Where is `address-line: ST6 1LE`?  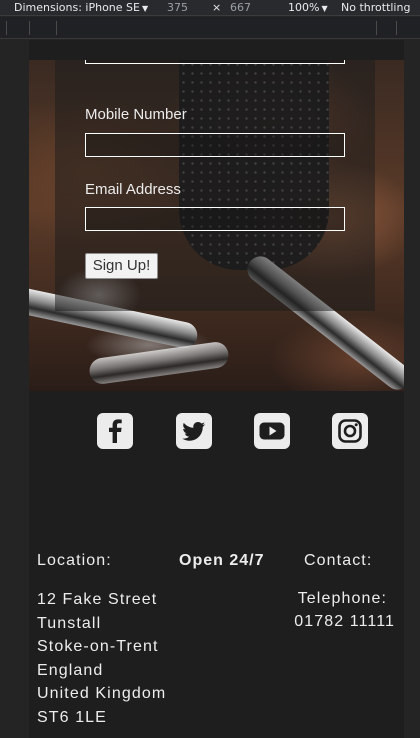 address-line: ST6 1LE is located at coordinates (72, 717).